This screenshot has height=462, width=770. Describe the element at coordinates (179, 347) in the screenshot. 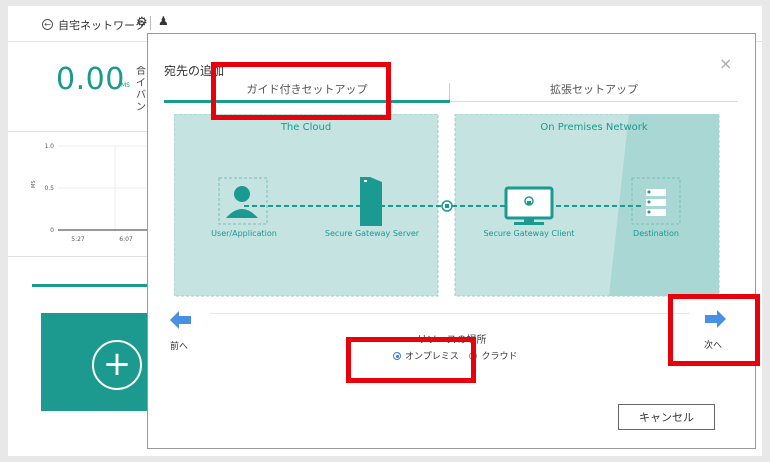

I see `prev-label: 前へ` at that location.